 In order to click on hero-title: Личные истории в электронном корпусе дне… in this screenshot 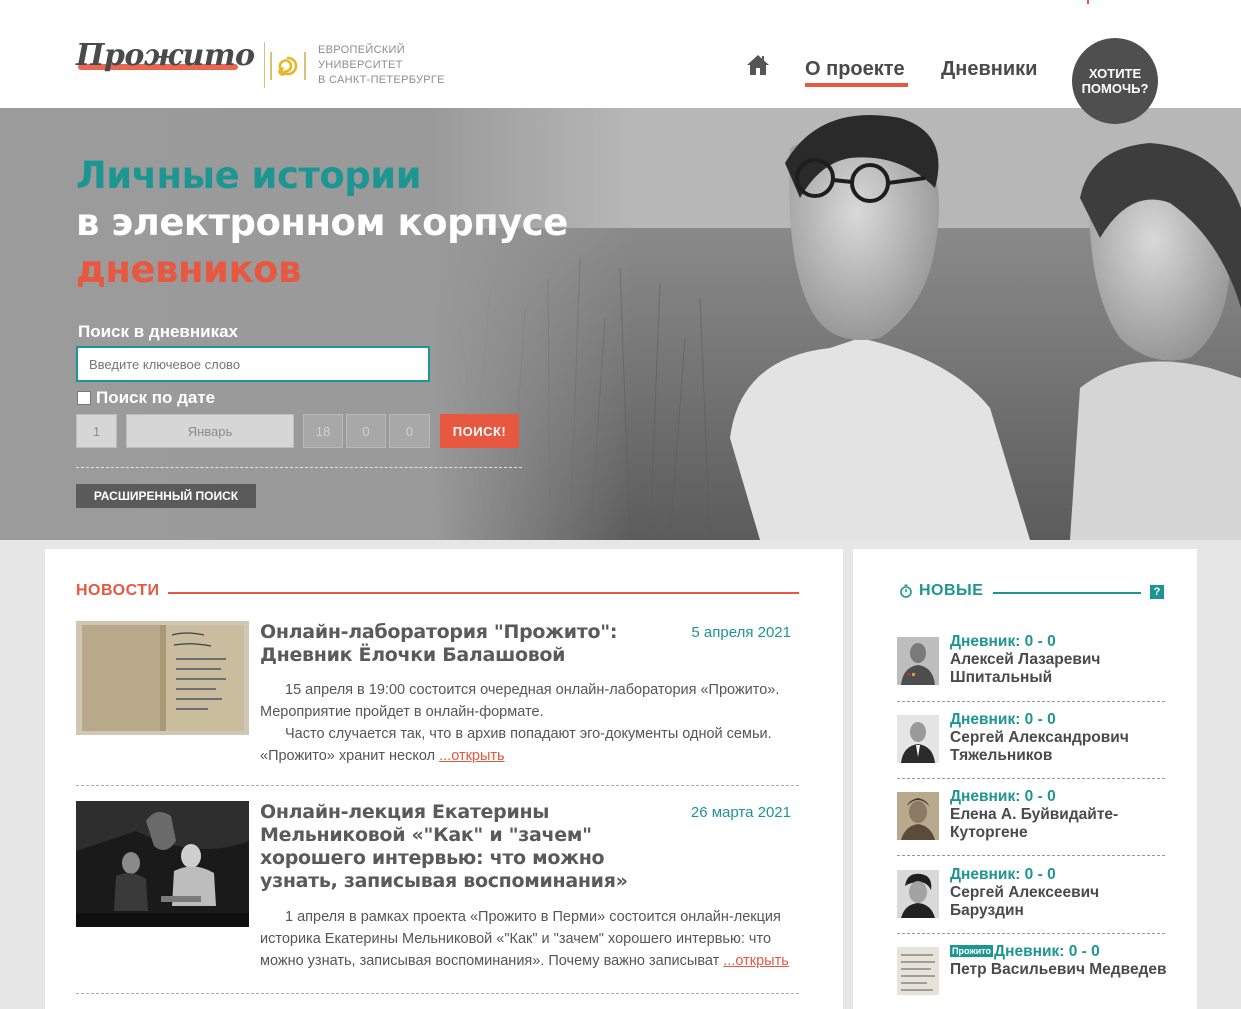, I will do `click(322, 222)`.